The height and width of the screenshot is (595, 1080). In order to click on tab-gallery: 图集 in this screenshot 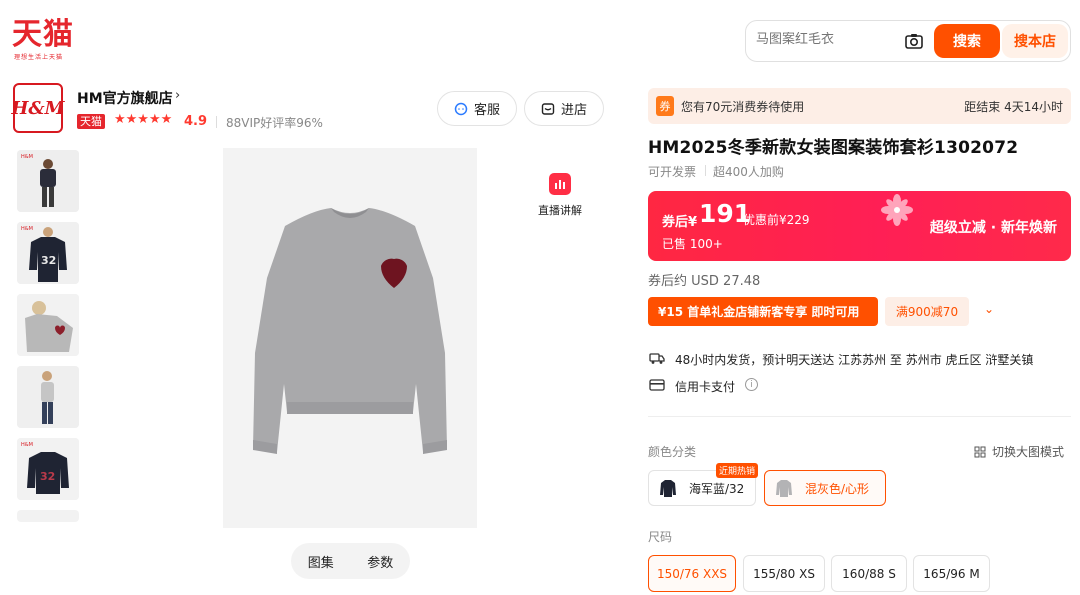, I will do `click(321, 561)`.